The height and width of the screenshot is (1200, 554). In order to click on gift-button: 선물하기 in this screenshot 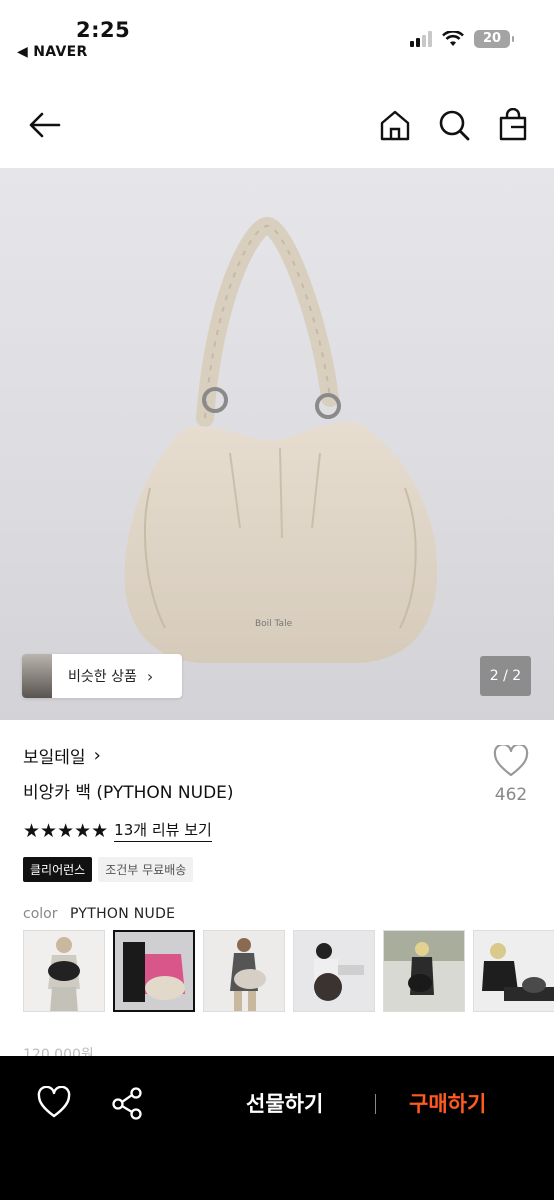, I will do `click(284, 1103)`.